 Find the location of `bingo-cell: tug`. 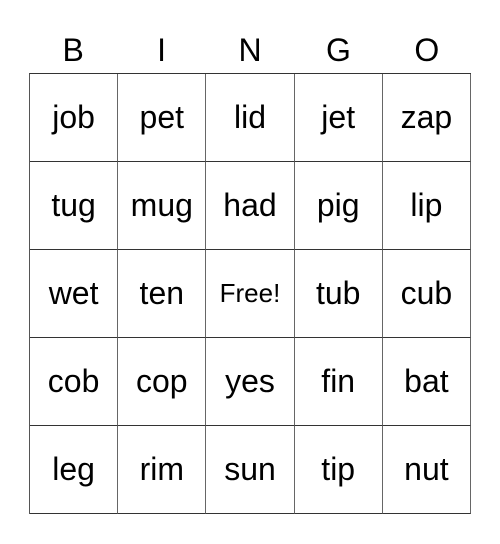

bingo-cell: tug is located at coordinates (74, 206).